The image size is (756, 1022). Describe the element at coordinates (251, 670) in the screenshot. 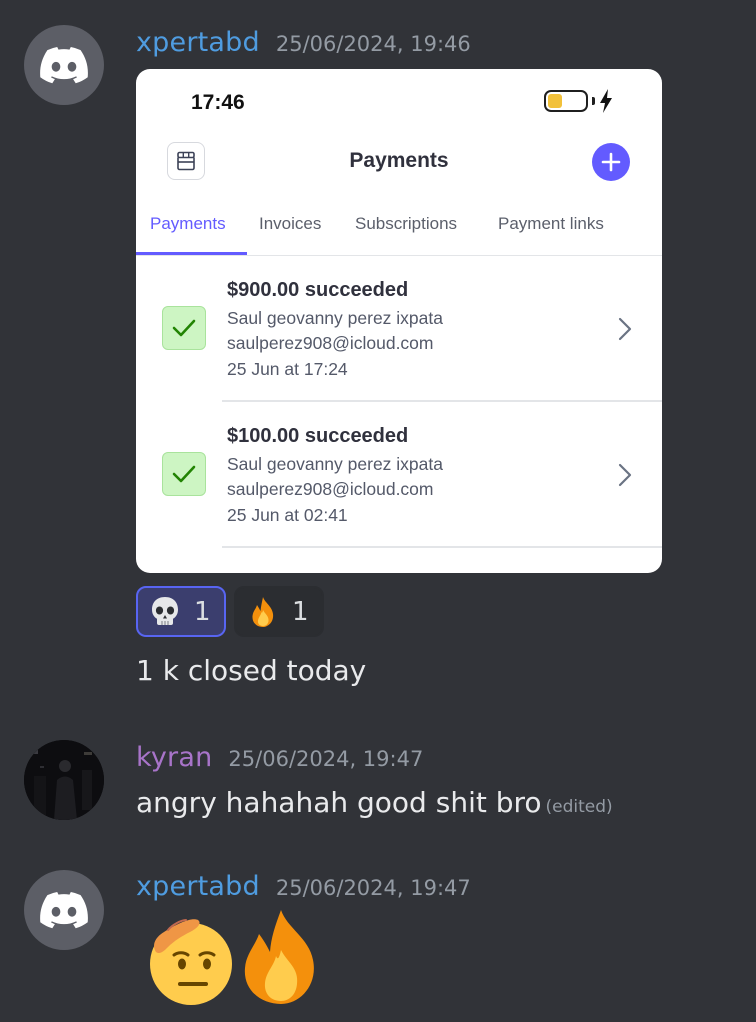

I see `message-text: 1 k closed today` at that location.